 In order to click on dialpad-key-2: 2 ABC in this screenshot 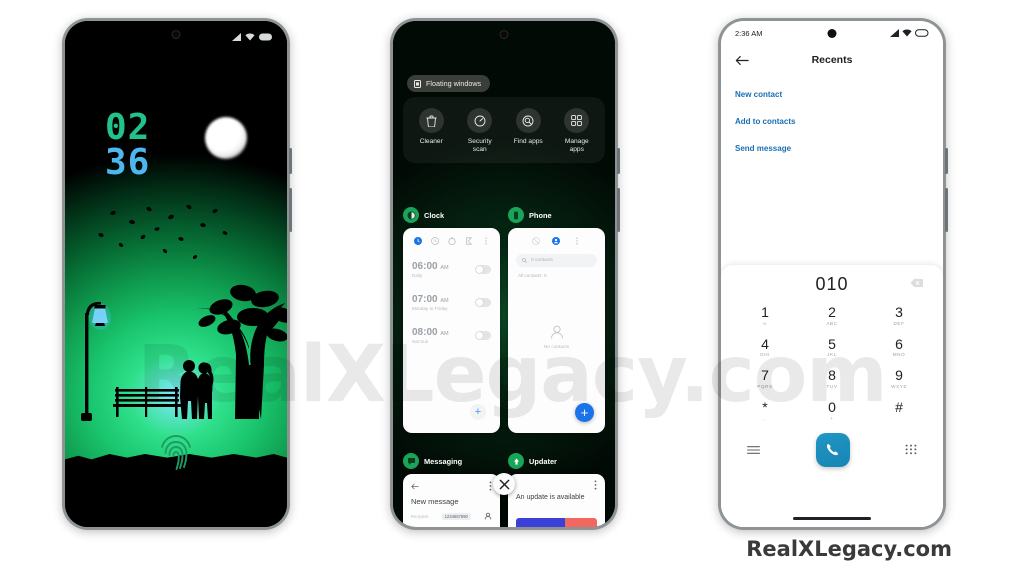, I will do `click(832, 315)`.